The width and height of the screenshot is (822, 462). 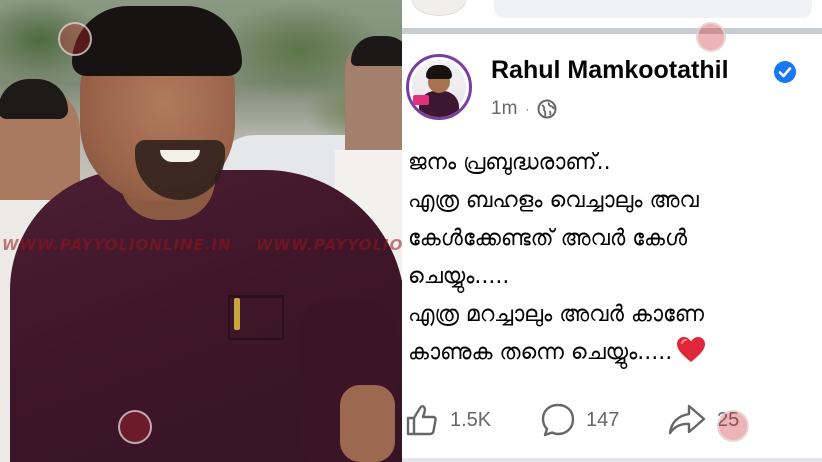 I want to click on post-divider, so click(x=612, y=31).